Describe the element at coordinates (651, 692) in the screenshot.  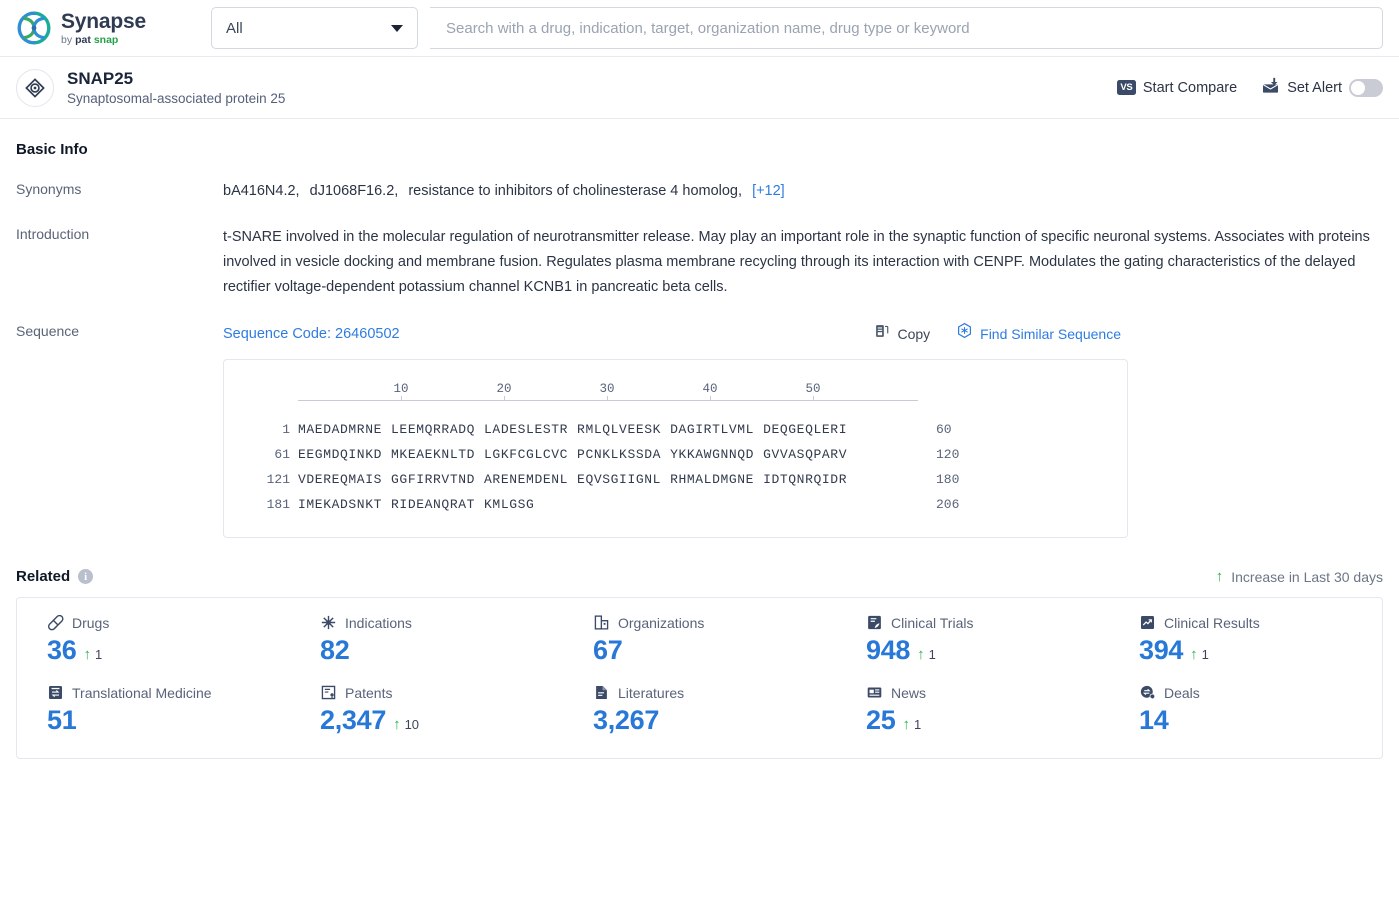
I see `metric-label: Literatures` at that location.